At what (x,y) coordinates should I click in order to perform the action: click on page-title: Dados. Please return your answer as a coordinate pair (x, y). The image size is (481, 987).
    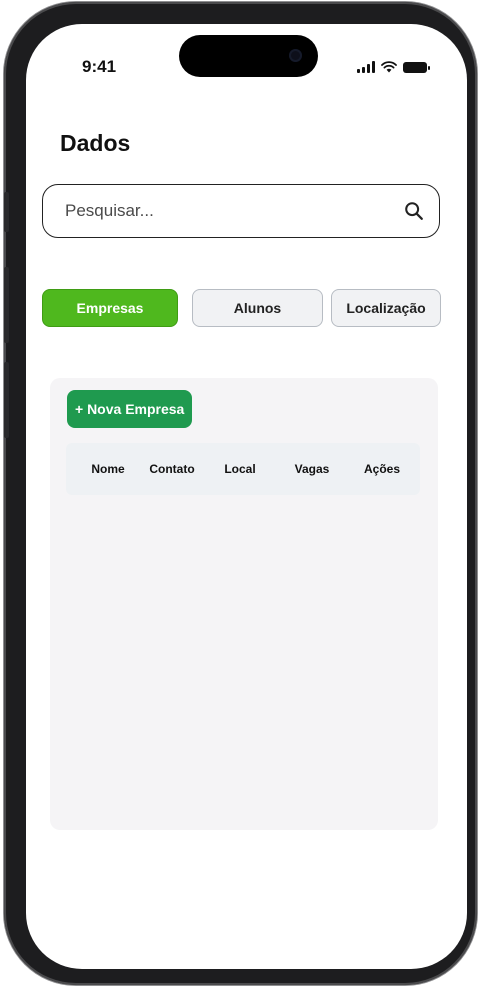
    Looking at the image, I should click on (95, 143).